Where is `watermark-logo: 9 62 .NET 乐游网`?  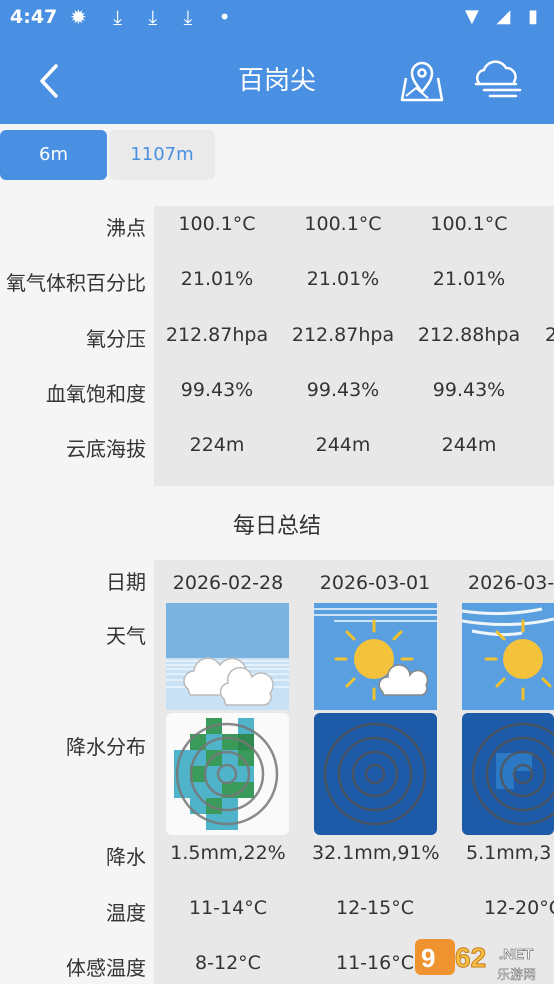 watermark-logo: 9 62 .NET 乐游网 is located at coordinates (475, 961).